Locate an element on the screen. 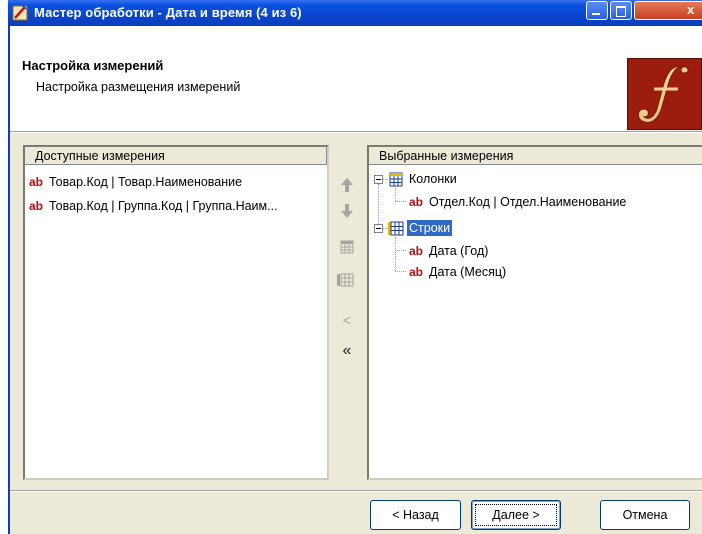 This screenshot has width=702, height=534. app-logo is located at coordinates (664, 94).